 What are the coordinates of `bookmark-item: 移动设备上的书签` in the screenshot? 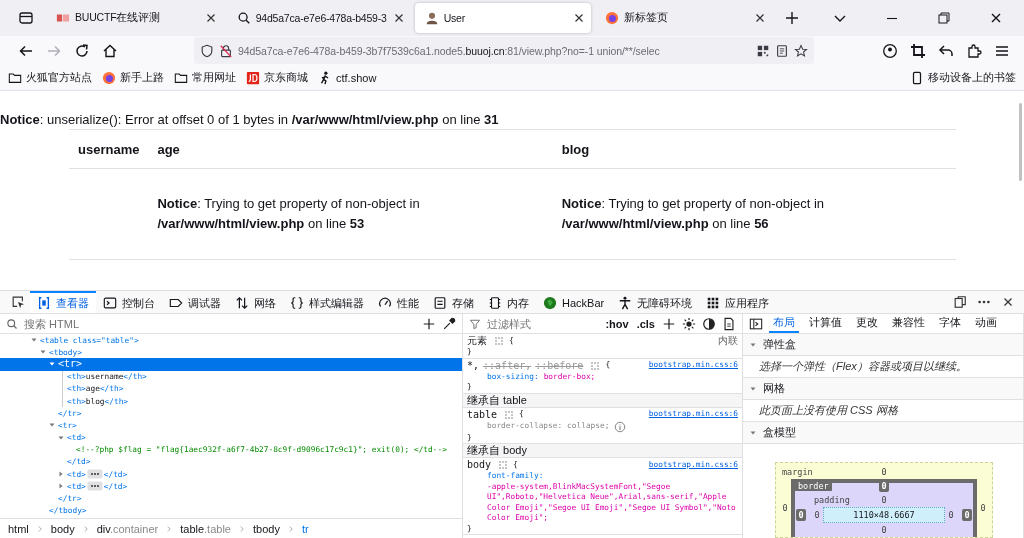 It's located at (963, 77).